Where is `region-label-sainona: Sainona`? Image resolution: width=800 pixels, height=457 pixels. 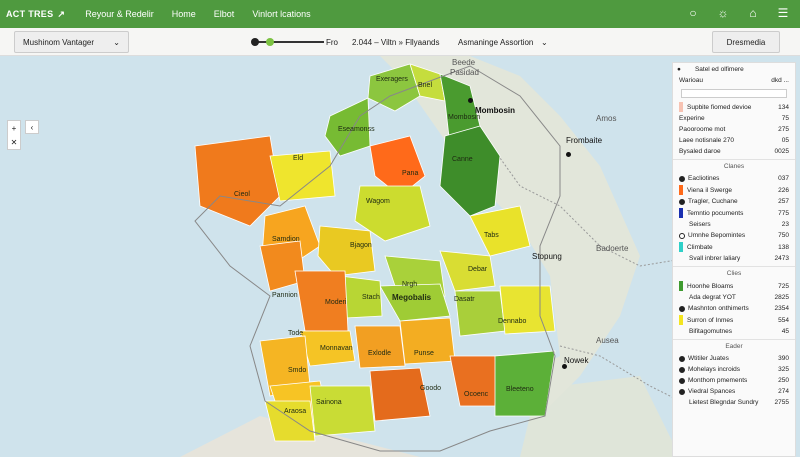
region-label-sainona: Sainona is located at coordinates (329, 402).